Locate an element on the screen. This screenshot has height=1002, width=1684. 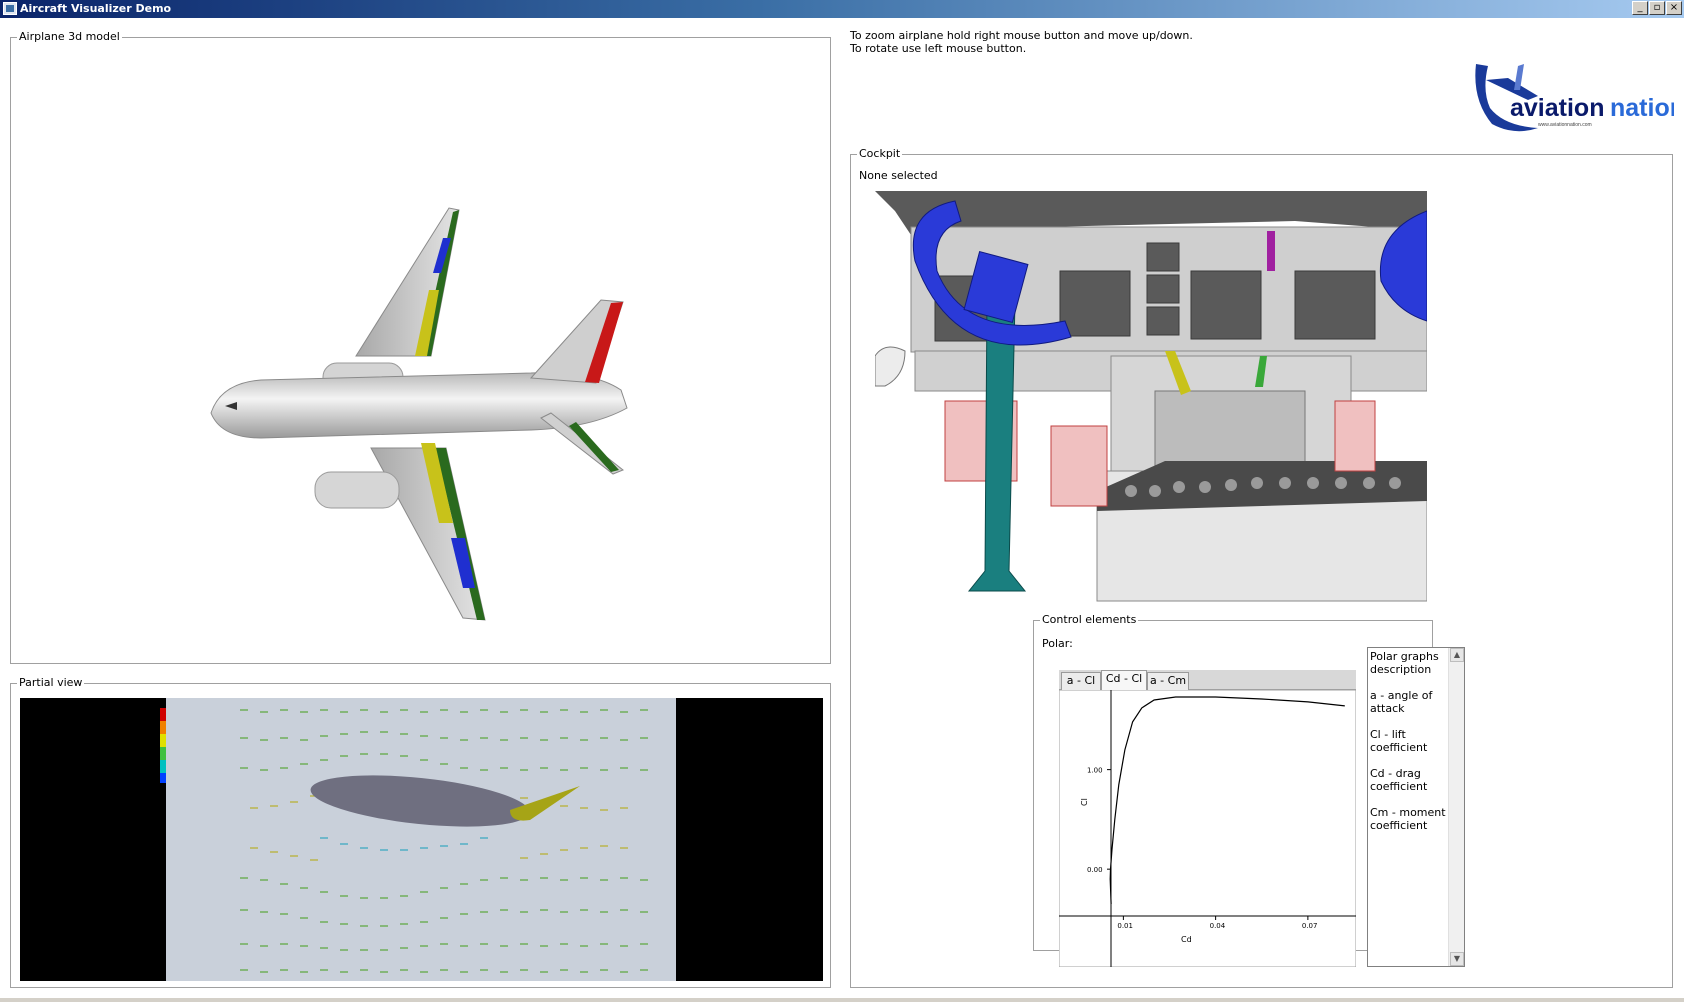
tab-a-cl: a - Cl is located at coordinates (1081, 681).